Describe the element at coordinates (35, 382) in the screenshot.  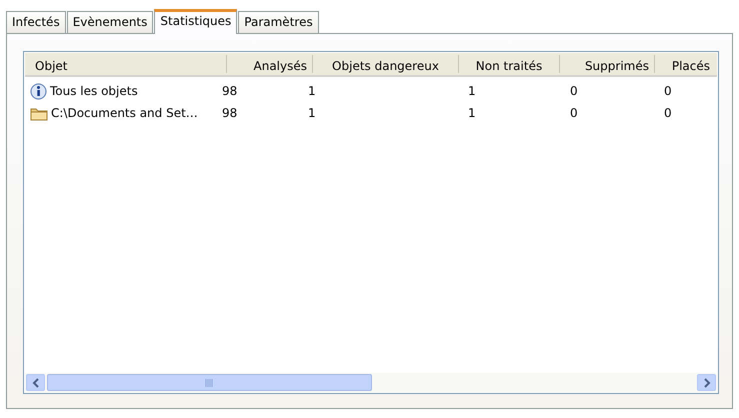
I see `scroll-left-button` at that location.